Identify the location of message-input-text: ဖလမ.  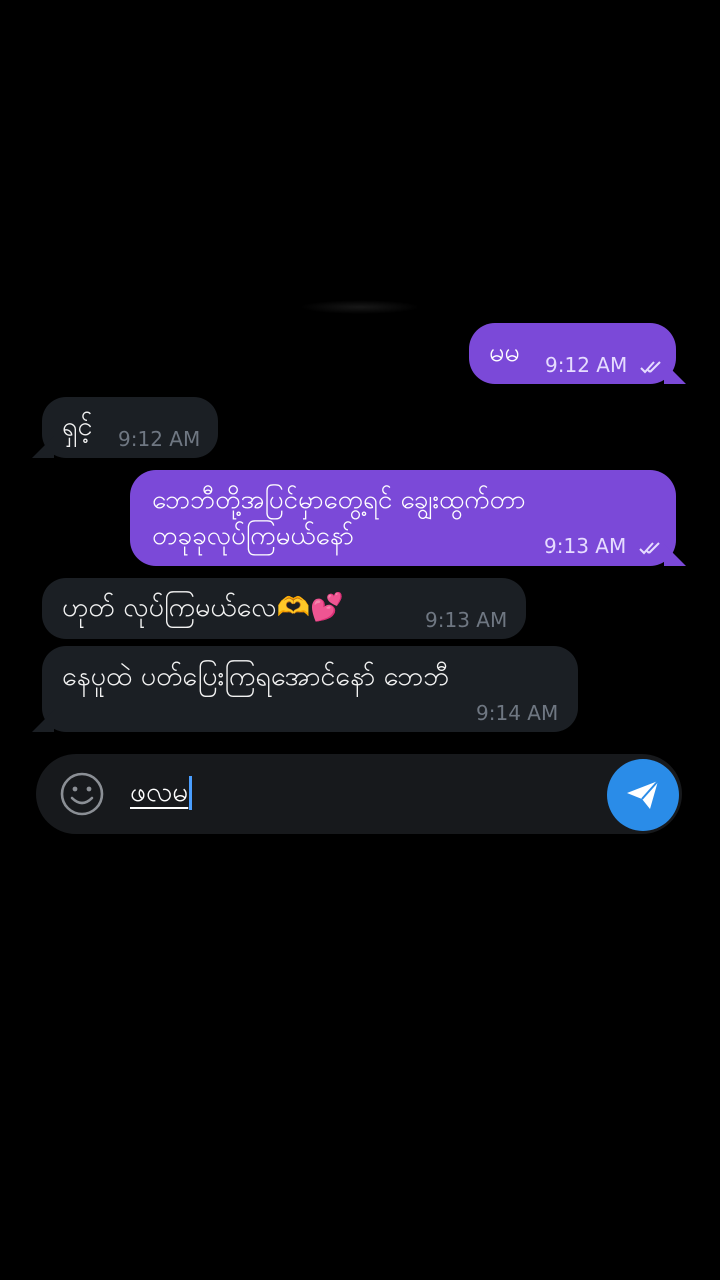
(159, 791).